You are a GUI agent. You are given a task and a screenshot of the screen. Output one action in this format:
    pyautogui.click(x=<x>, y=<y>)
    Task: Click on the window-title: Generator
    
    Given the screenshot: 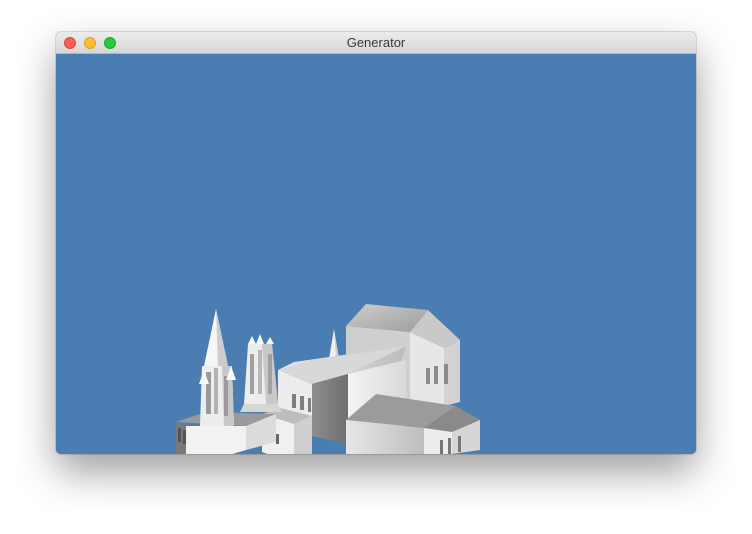 What is the action you would take?
    pyautogui.click(x=376, y=42)
    